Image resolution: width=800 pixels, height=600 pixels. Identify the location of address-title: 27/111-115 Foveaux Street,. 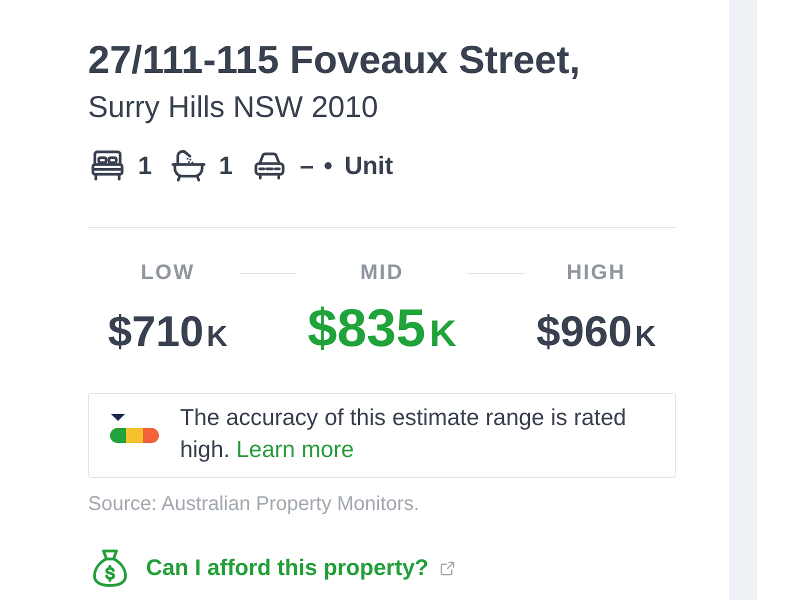
(335, 61).